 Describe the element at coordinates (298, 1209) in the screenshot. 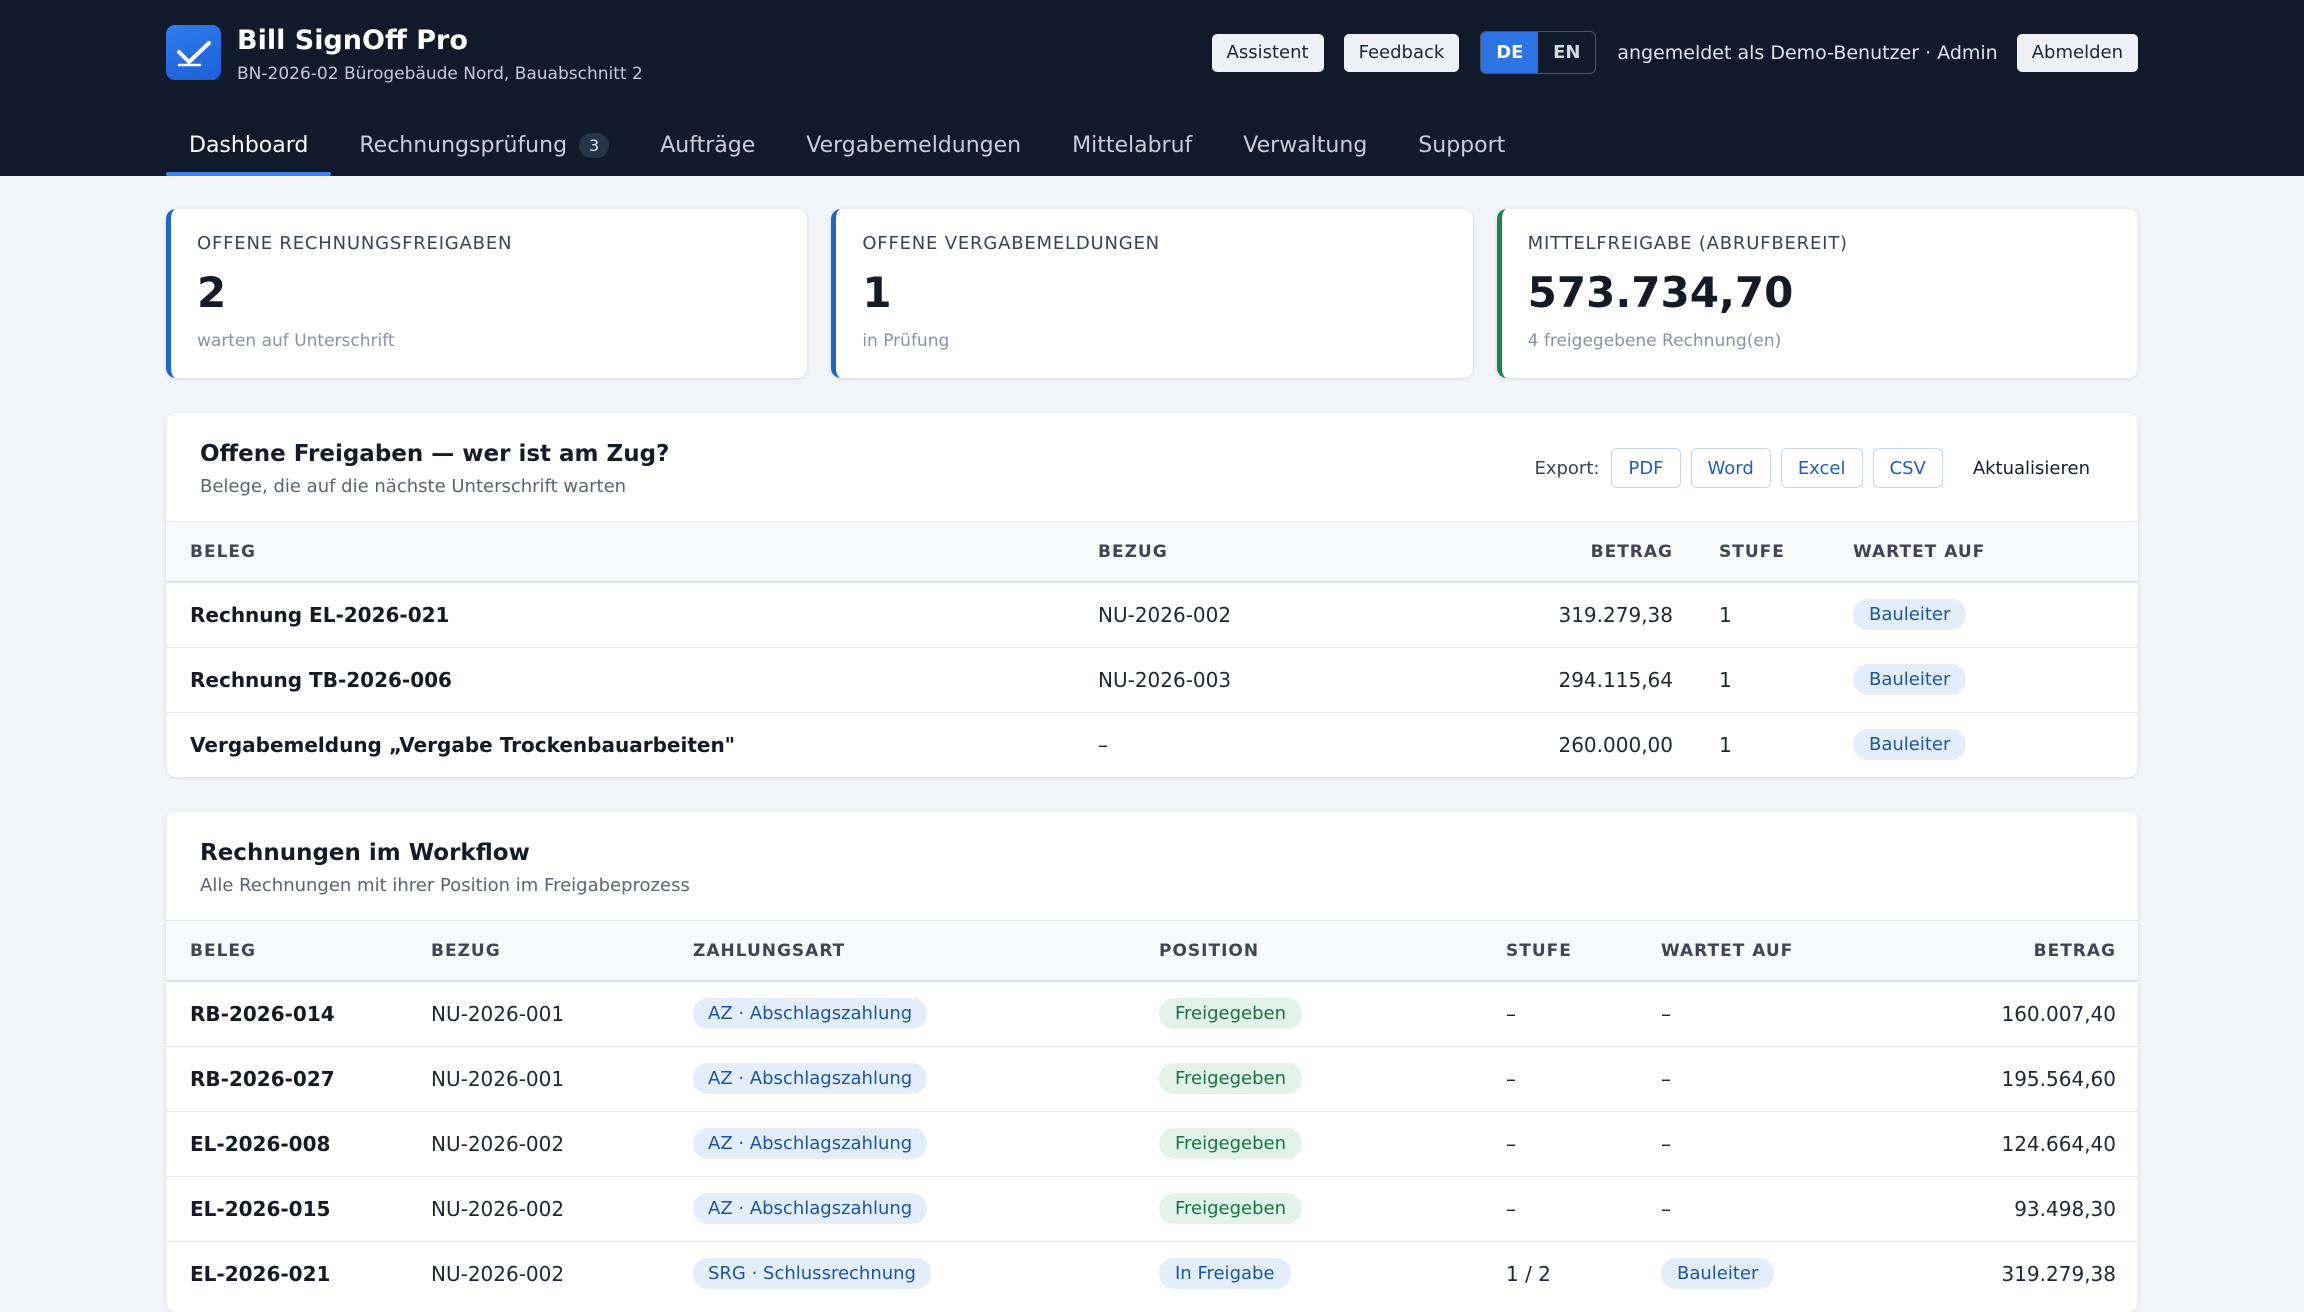

I see `doc-cell: EL-2026-015` at that location.